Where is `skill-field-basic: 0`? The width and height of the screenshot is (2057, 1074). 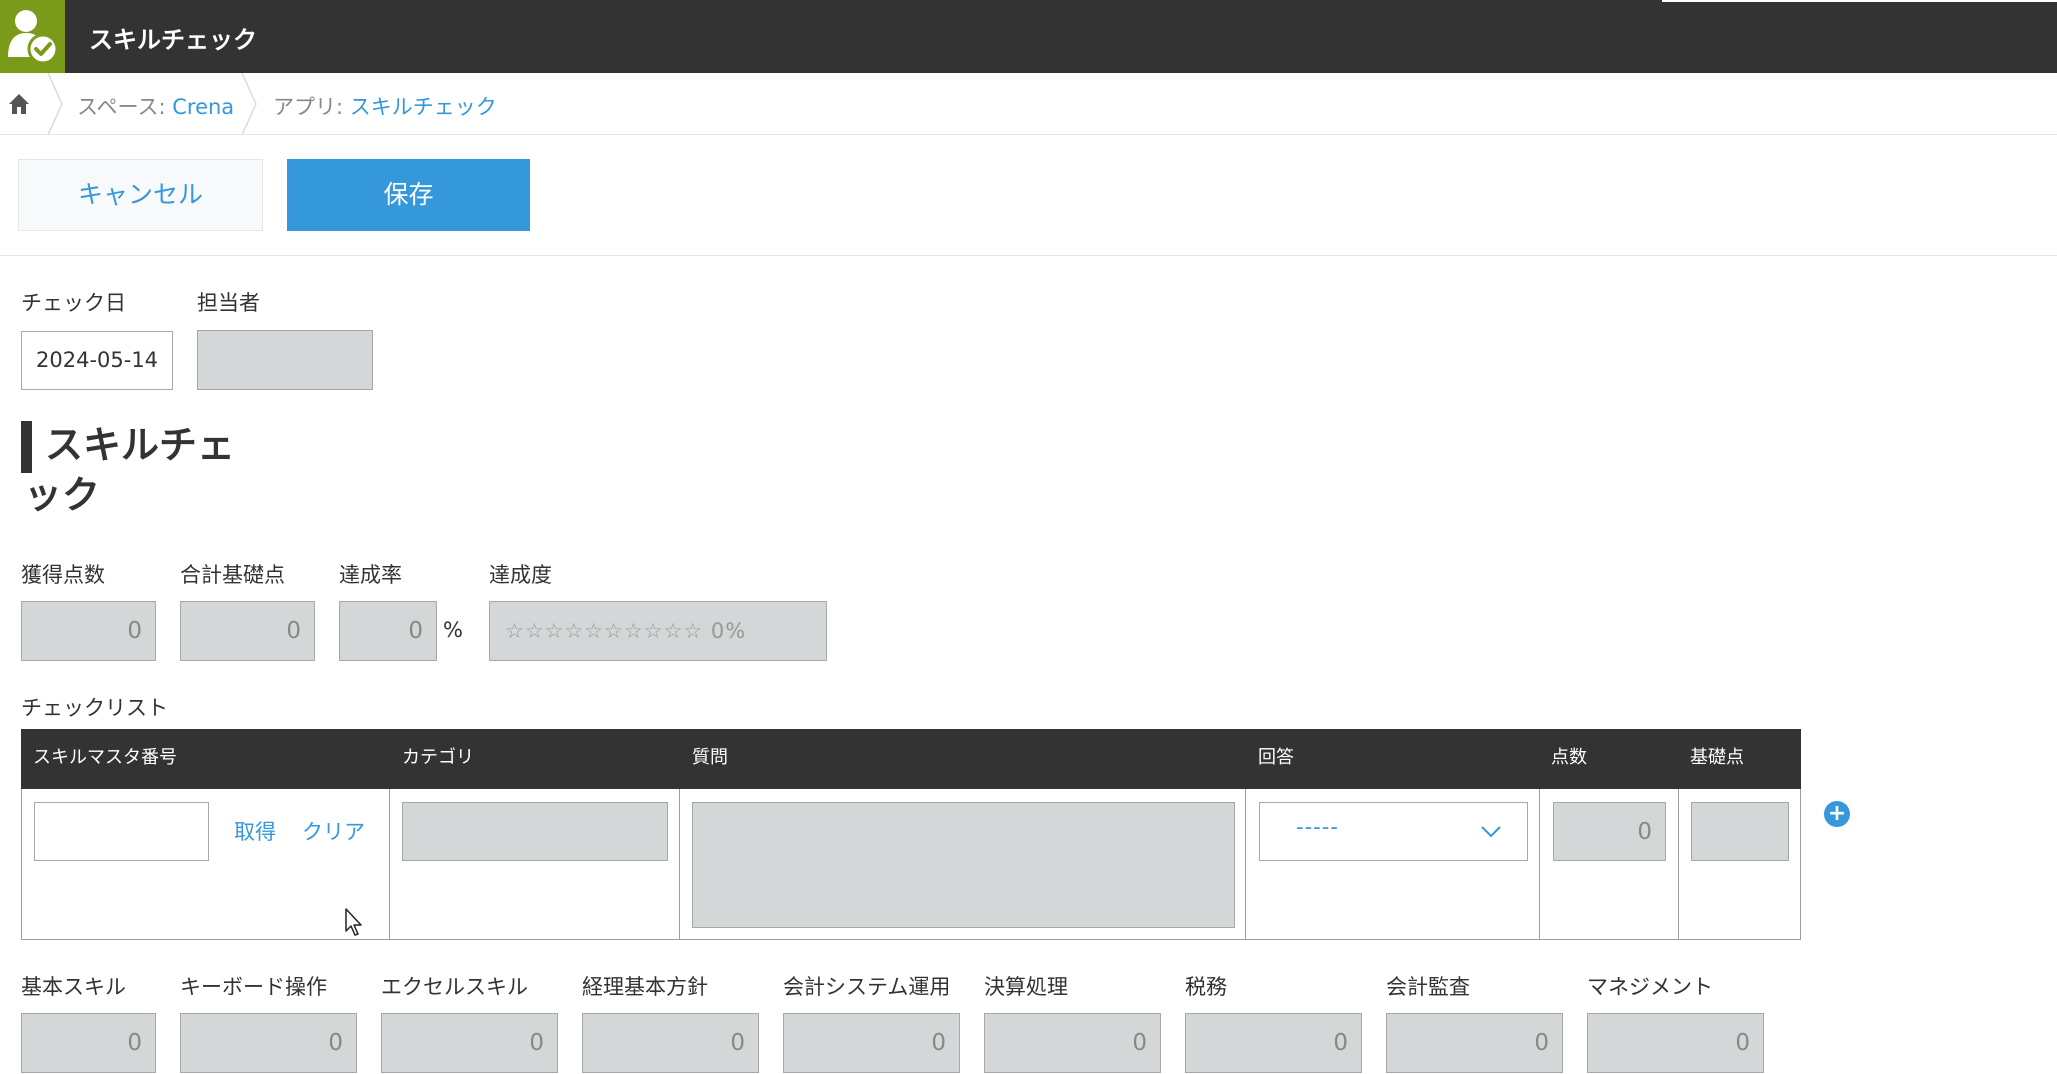
skill-field-basic: 0 is located at coordinates (88, 1043).